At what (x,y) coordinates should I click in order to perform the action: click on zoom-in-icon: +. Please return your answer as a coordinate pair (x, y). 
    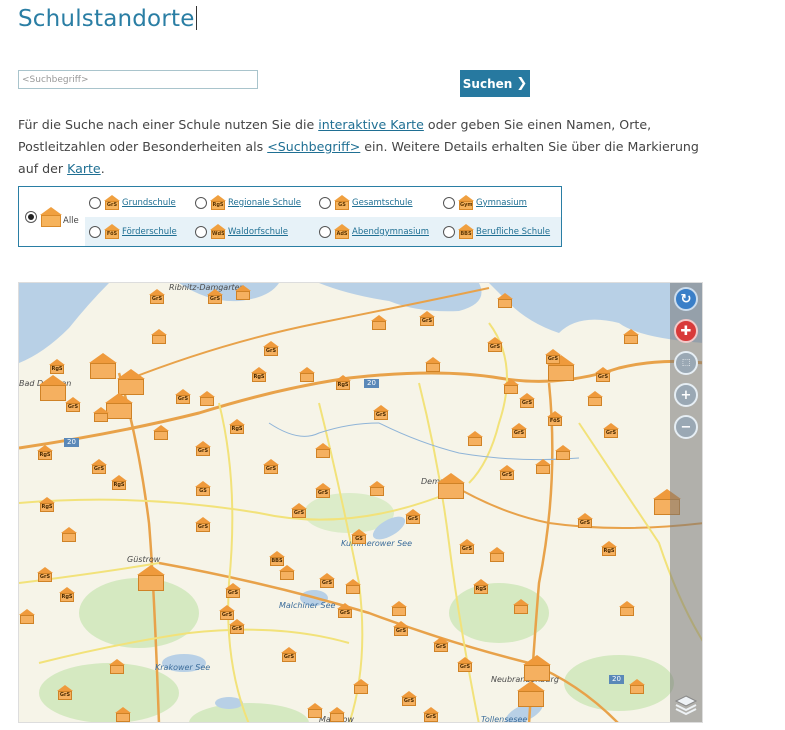
    Looking at the image, I should click on (686, 395).